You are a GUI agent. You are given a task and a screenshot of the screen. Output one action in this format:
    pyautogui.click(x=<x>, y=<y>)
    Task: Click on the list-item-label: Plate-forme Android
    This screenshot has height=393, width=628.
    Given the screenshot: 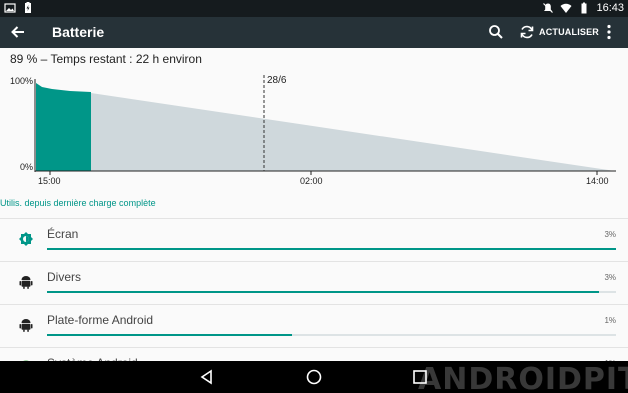 What is the action you would take?
    pyautogui.click(x=100, y=320)
    